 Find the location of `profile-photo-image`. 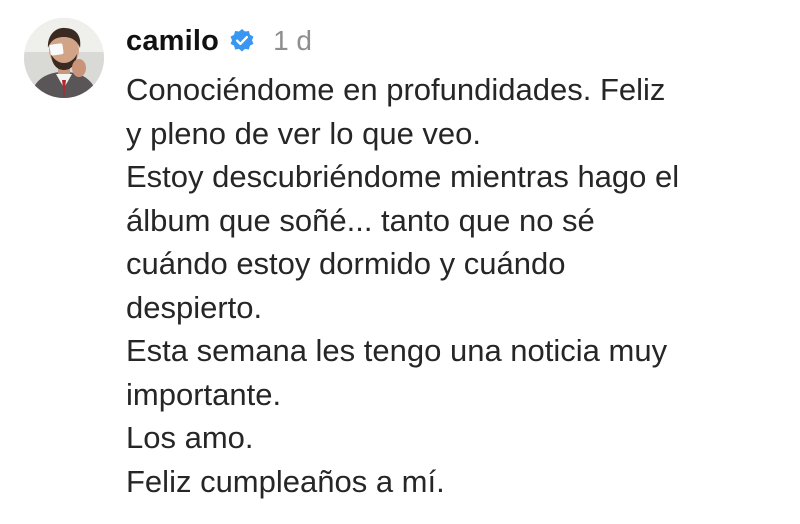

profile-photo-image is located at coordinates (64, 58).